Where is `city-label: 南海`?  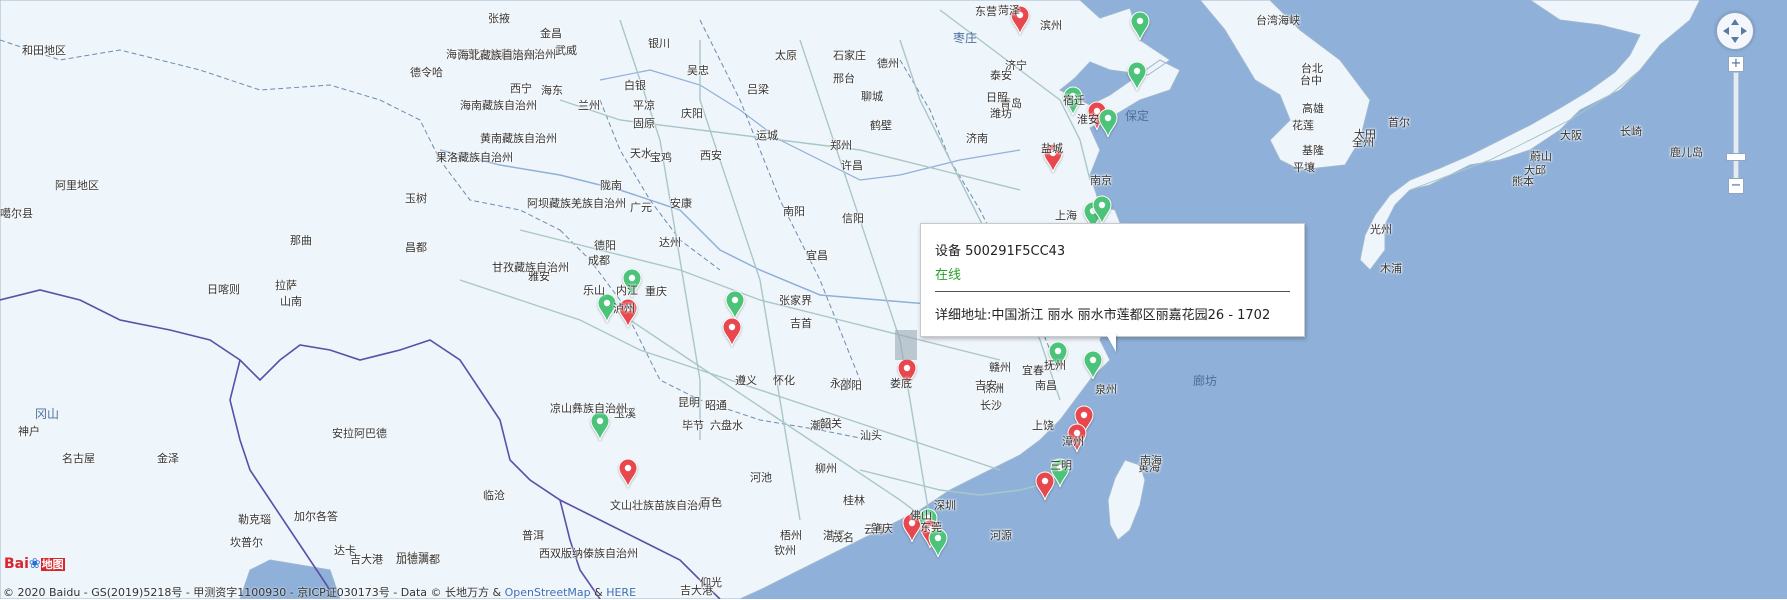 city-label: 南海 is located at coordinates (1151, 460).